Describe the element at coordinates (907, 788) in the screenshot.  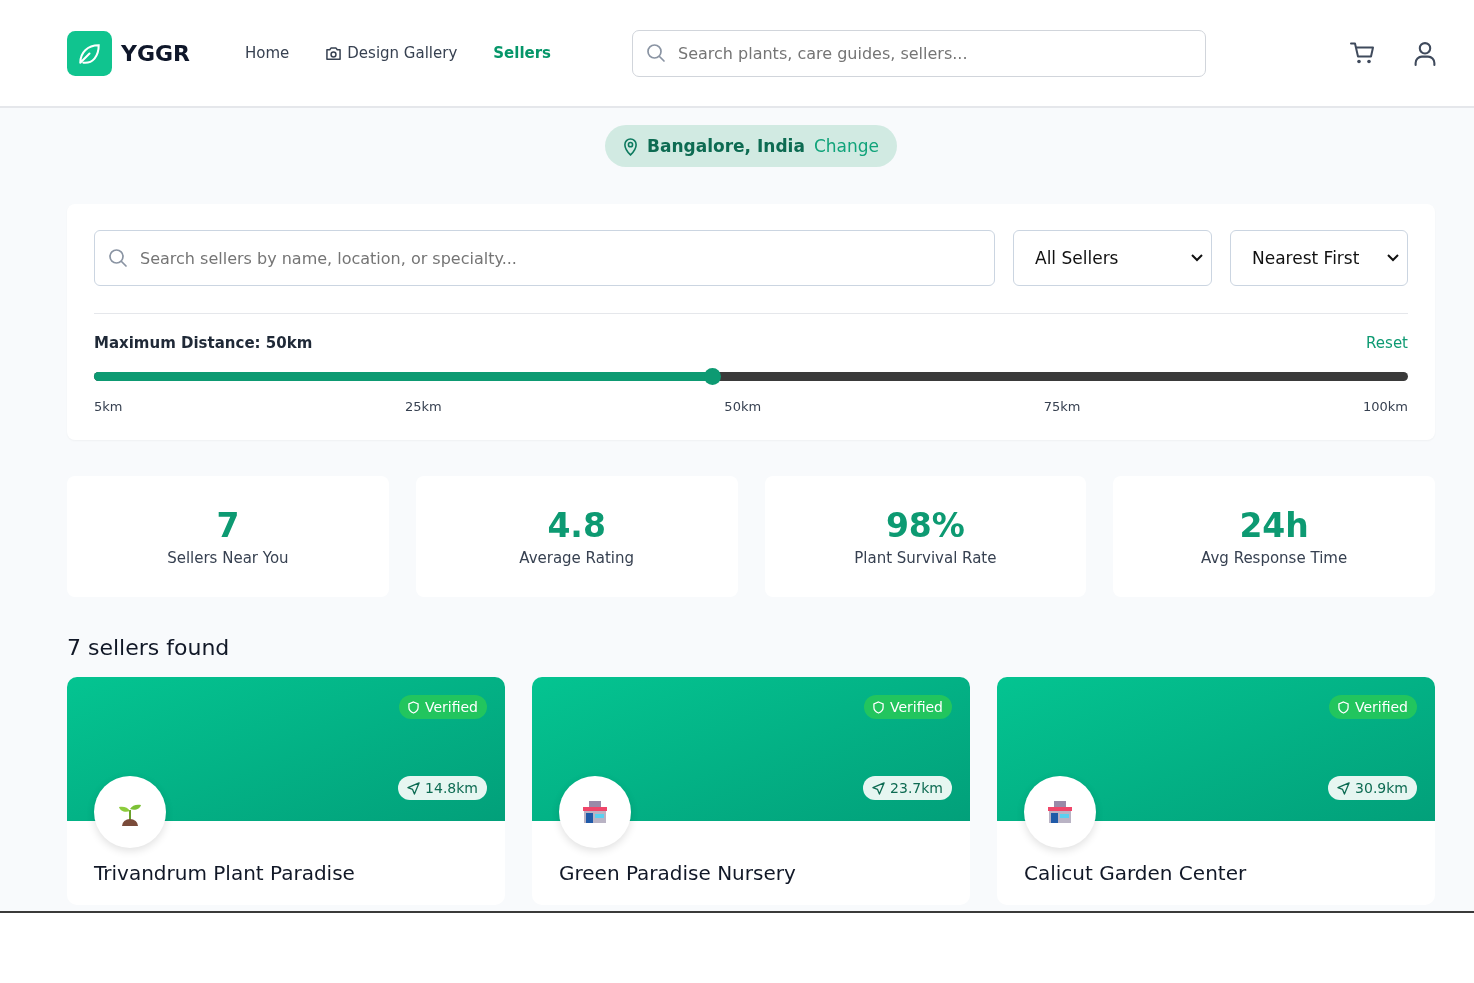
I see `distance-badge: 23.7km` at that location.